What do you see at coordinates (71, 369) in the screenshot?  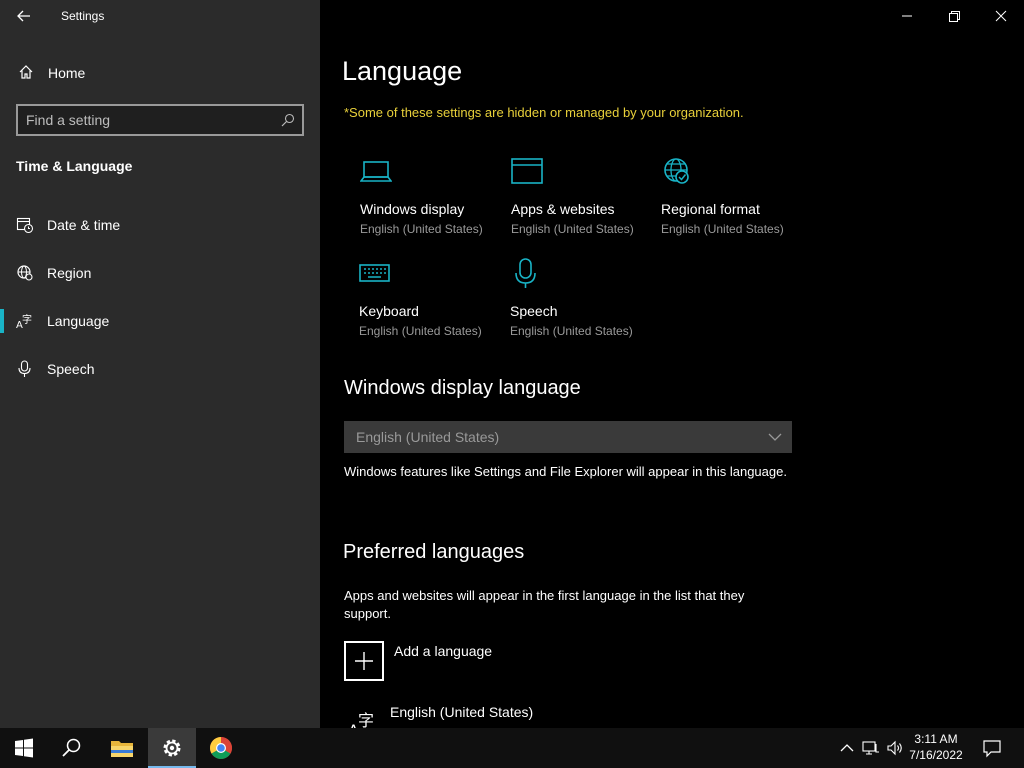 I see `sidebar-item-label: Speech` at bounding box center [71, 369].